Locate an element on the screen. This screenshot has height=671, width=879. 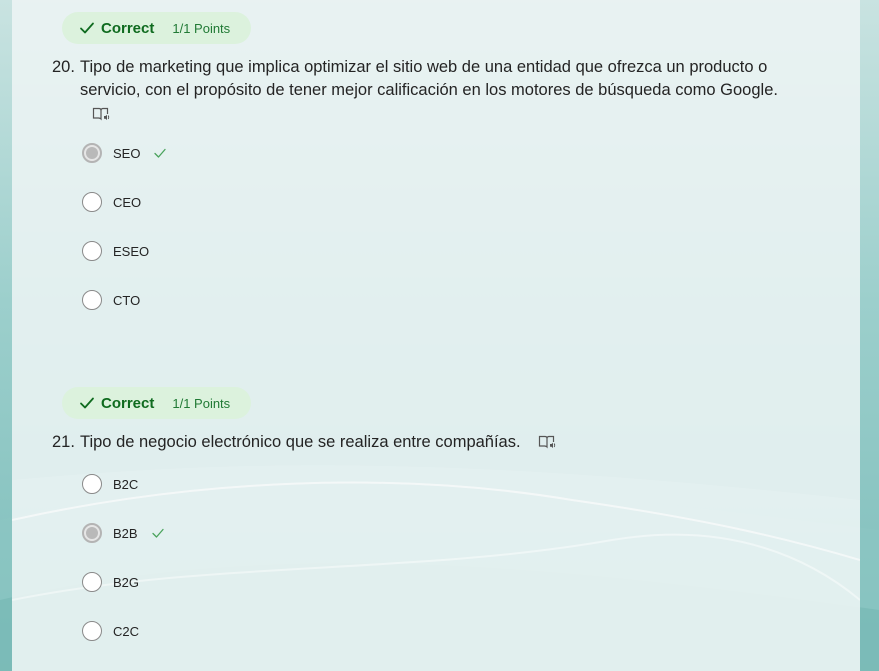
option-b2c: B2C is located at coordinates (110, 484).